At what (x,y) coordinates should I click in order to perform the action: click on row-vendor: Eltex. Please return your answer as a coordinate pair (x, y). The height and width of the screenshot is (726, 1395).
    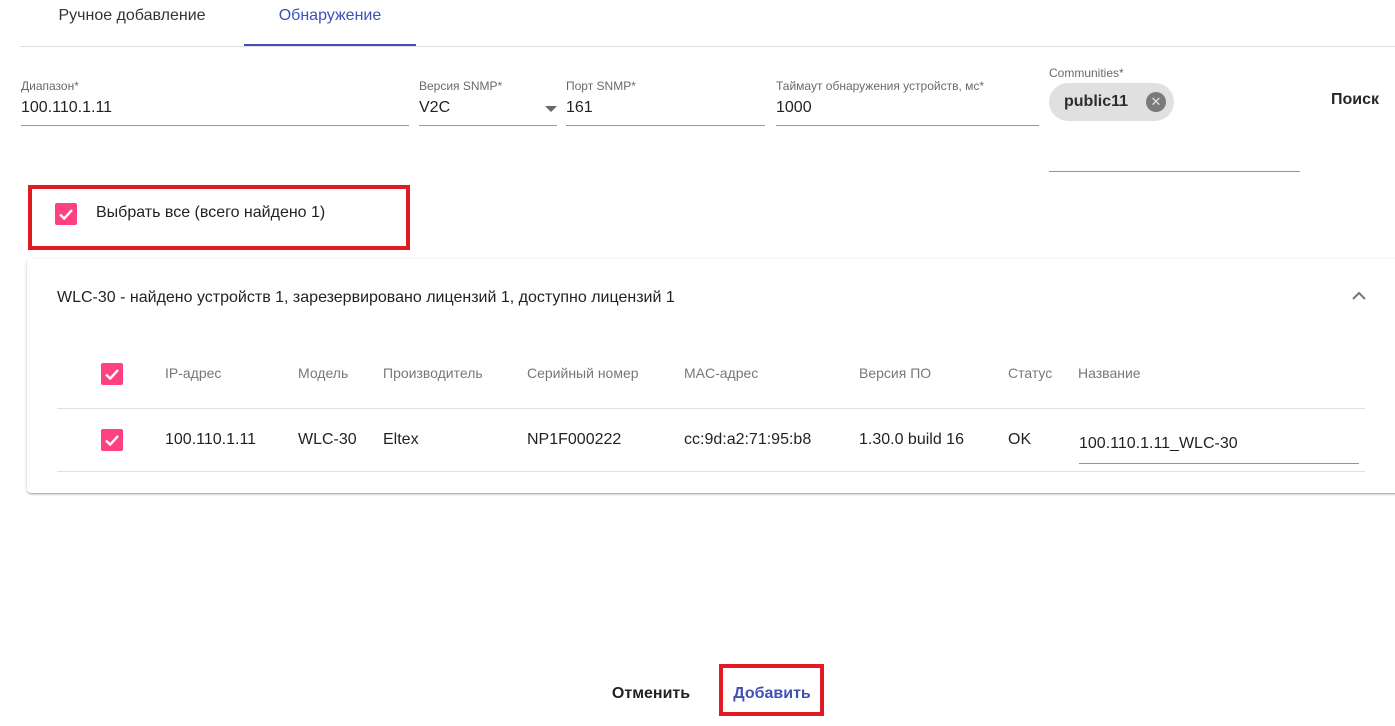
    Looking at the image, I should click on (401, 439).